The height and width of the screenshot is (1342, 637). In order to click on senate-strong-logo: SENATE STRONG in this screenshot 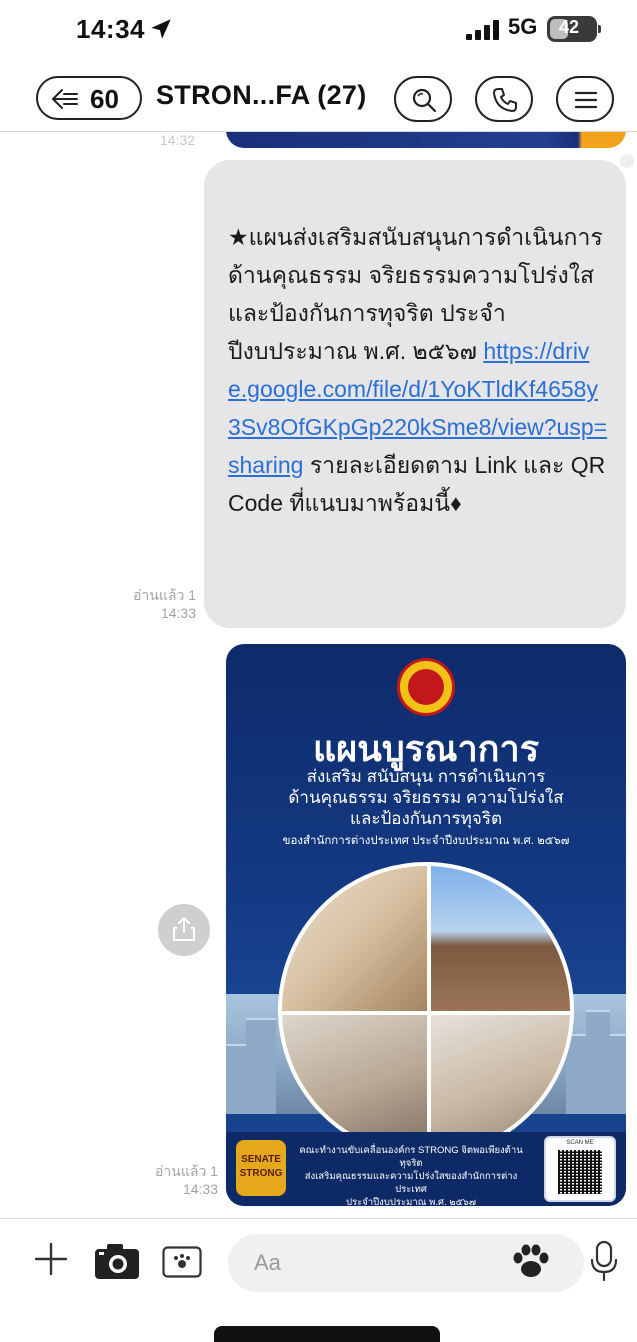, I will do `click(261, 1168)`.